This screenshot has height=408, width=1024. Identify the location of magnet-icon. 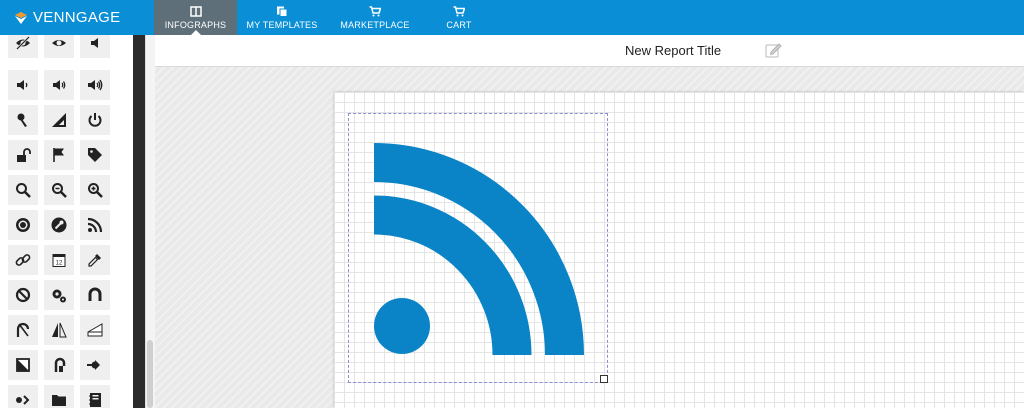
(95, 294).